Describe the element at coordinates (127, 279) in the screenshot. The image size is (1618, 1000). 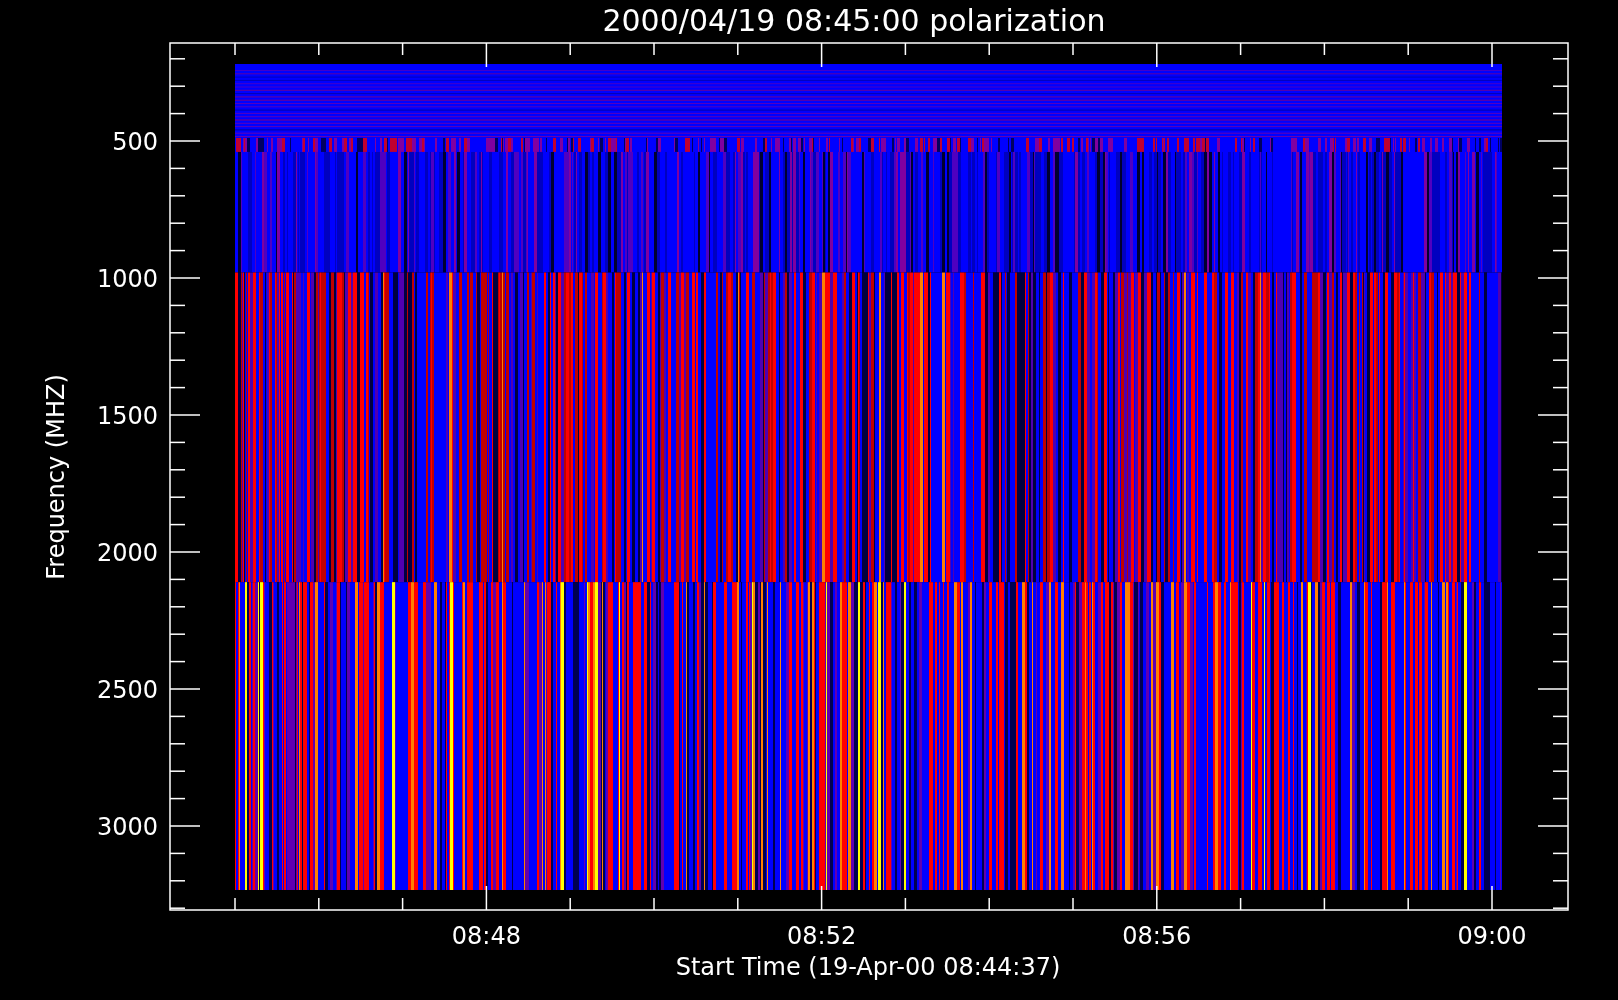
I see `tick-label: 1000` at that location.